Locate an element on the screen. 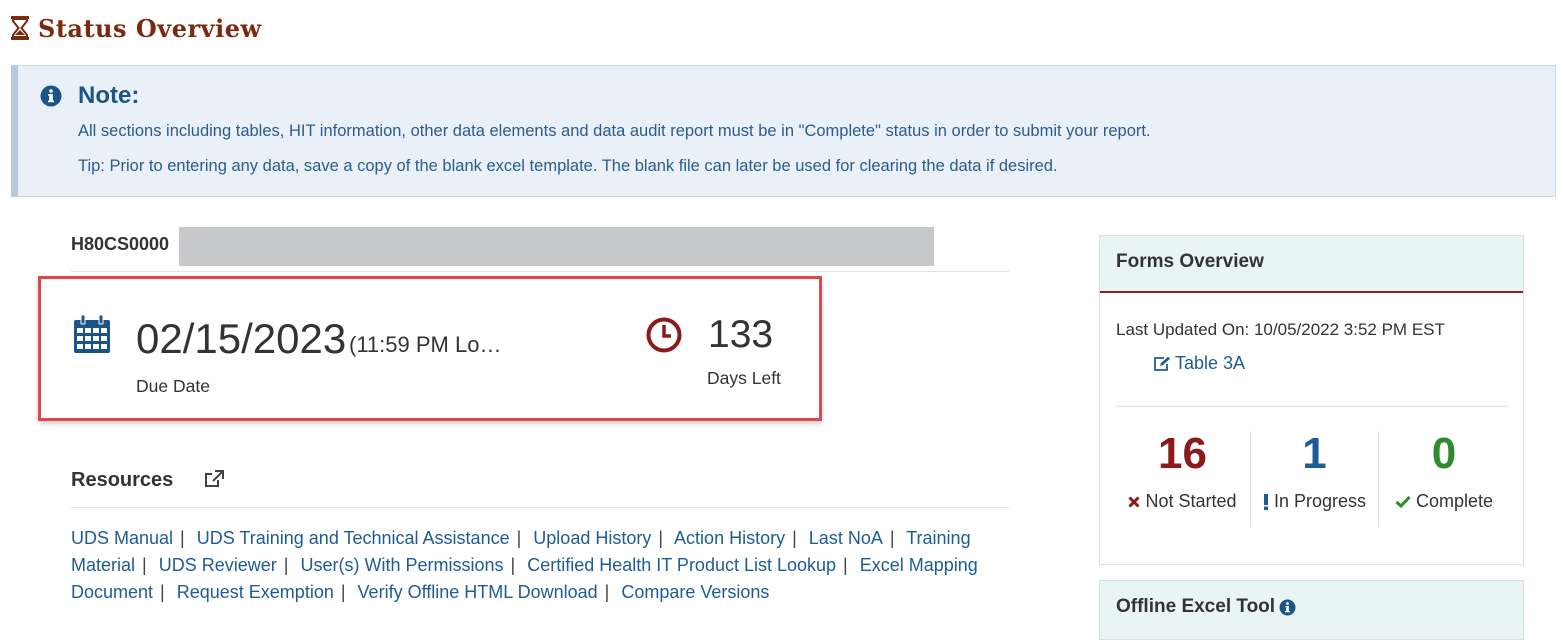 Image resolution: width=1564 pixels, height=640 pixels. link-upload-history: Upload History is located at coordinates (592, 538).